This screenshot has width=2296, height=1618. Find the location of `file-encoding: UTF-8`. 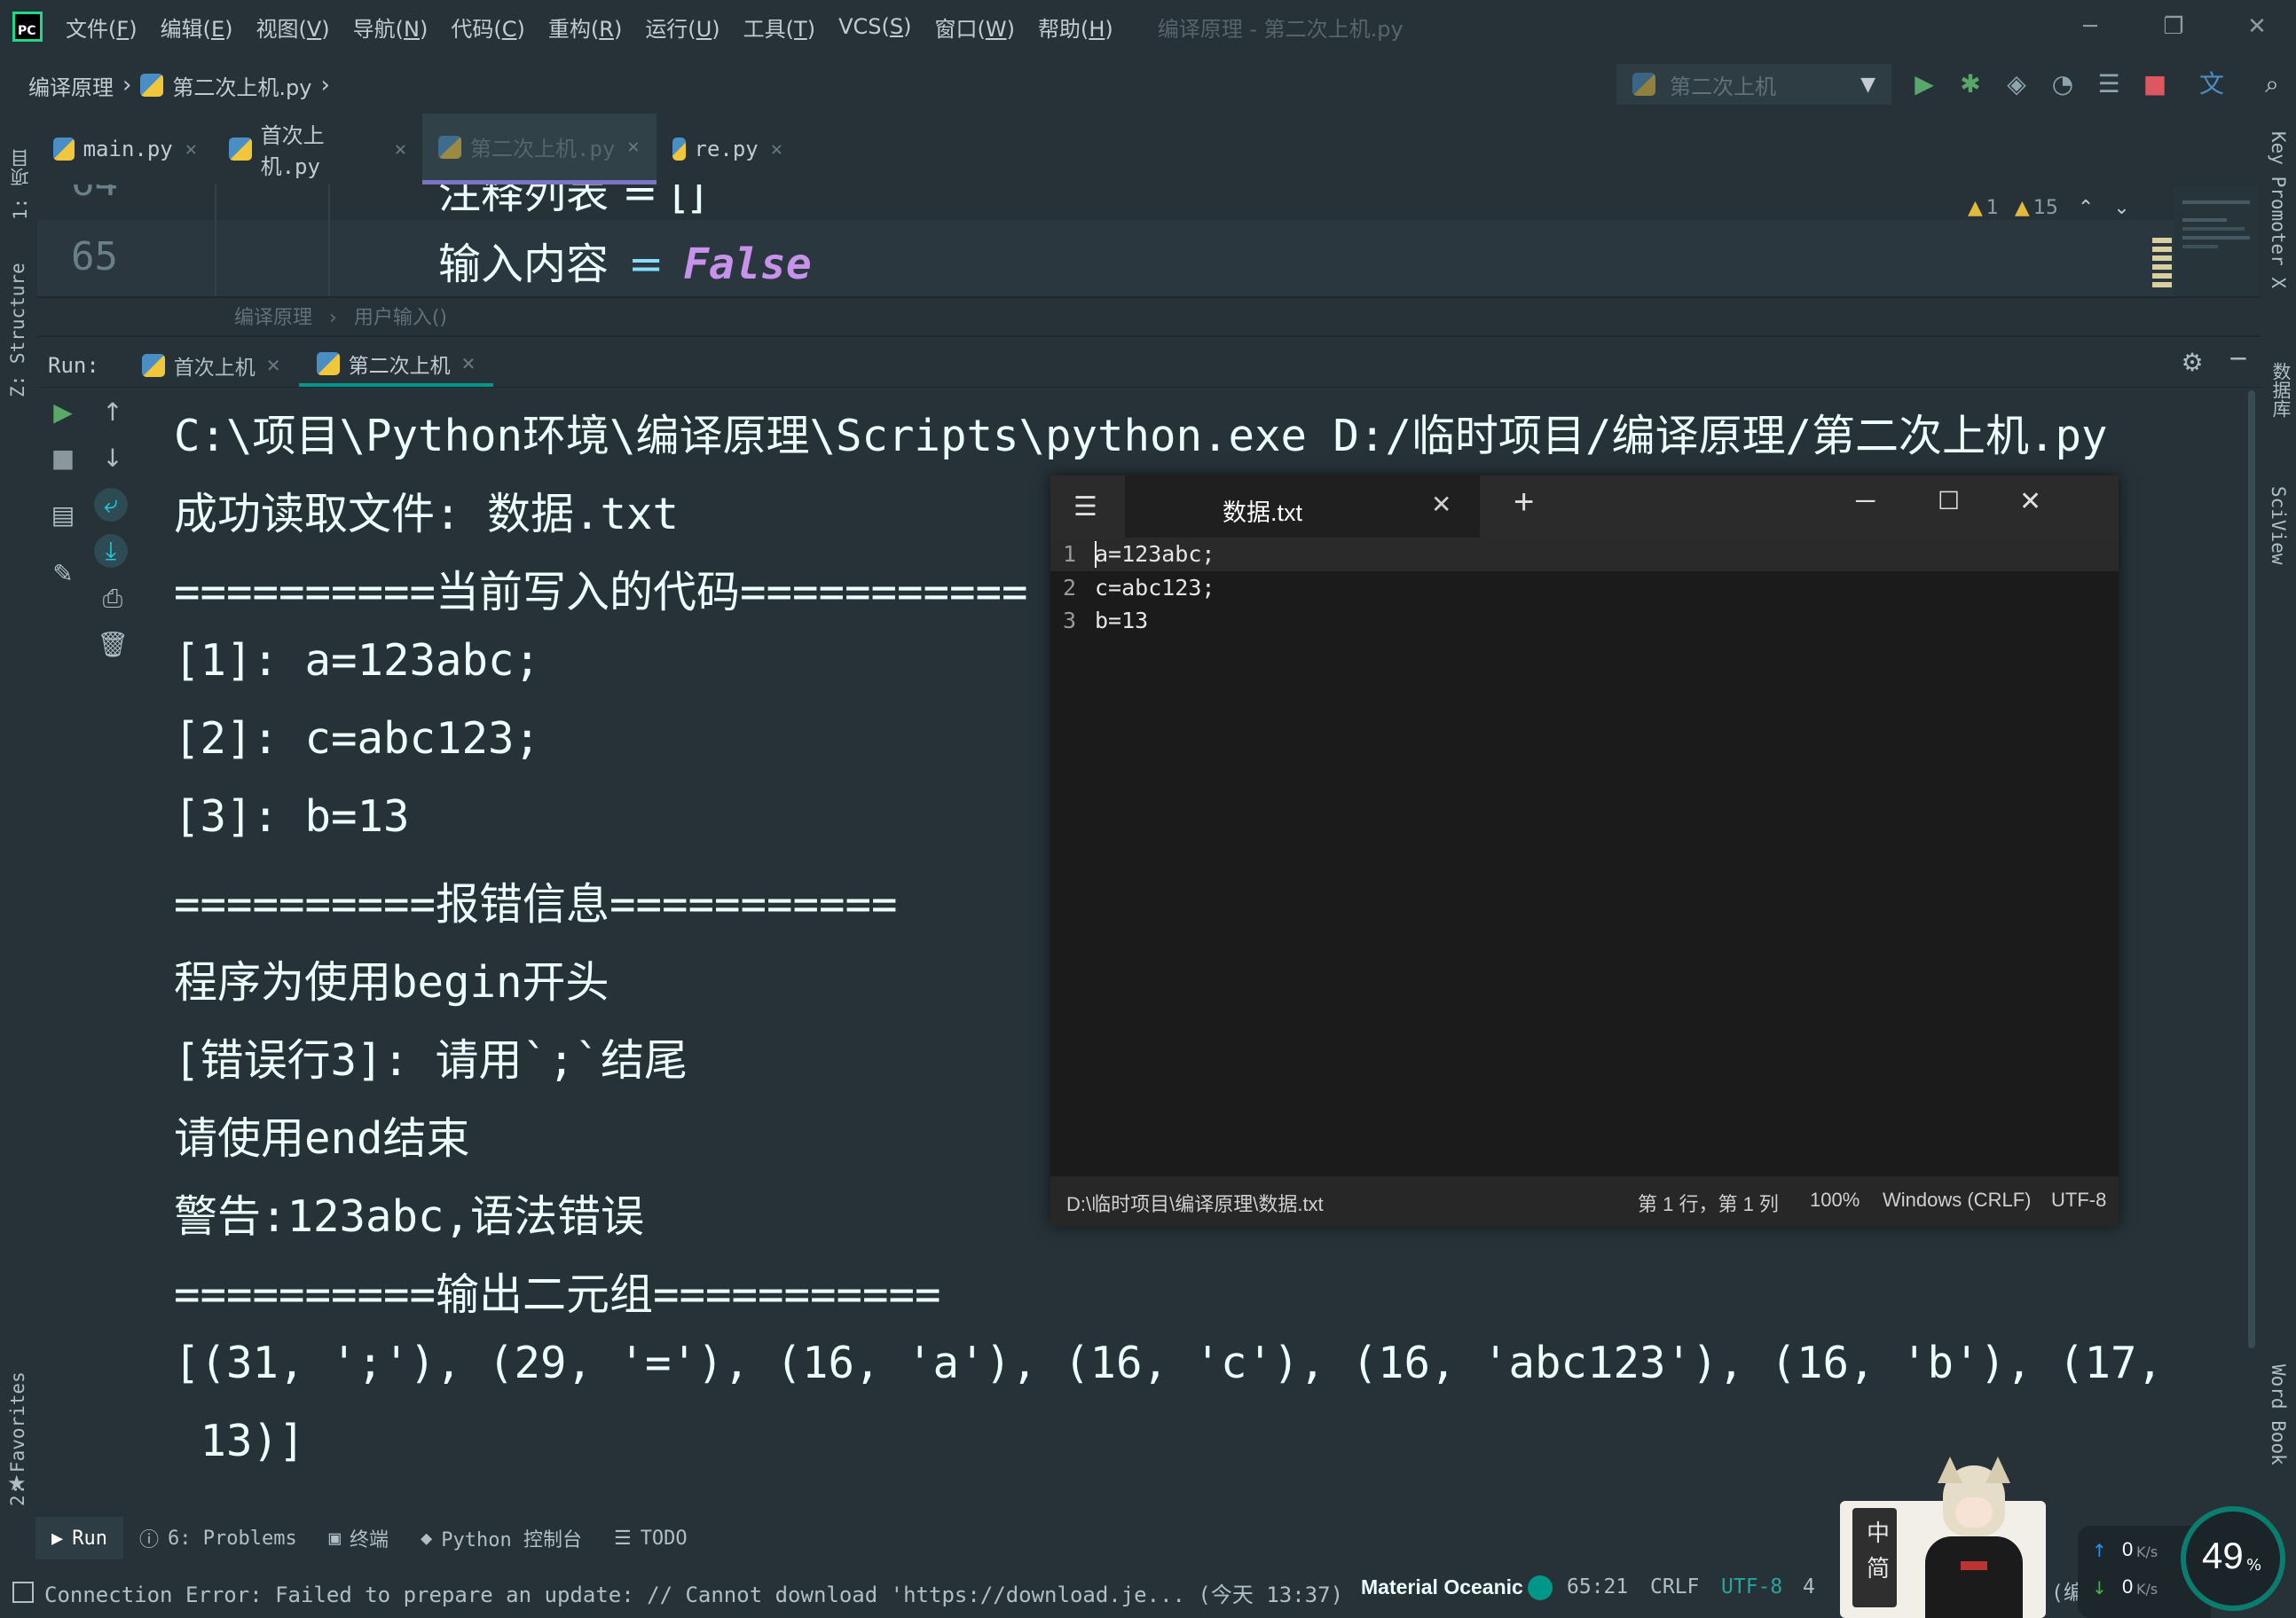

file-encoding: UTF-8 is located at coordinates (1751, 1586).